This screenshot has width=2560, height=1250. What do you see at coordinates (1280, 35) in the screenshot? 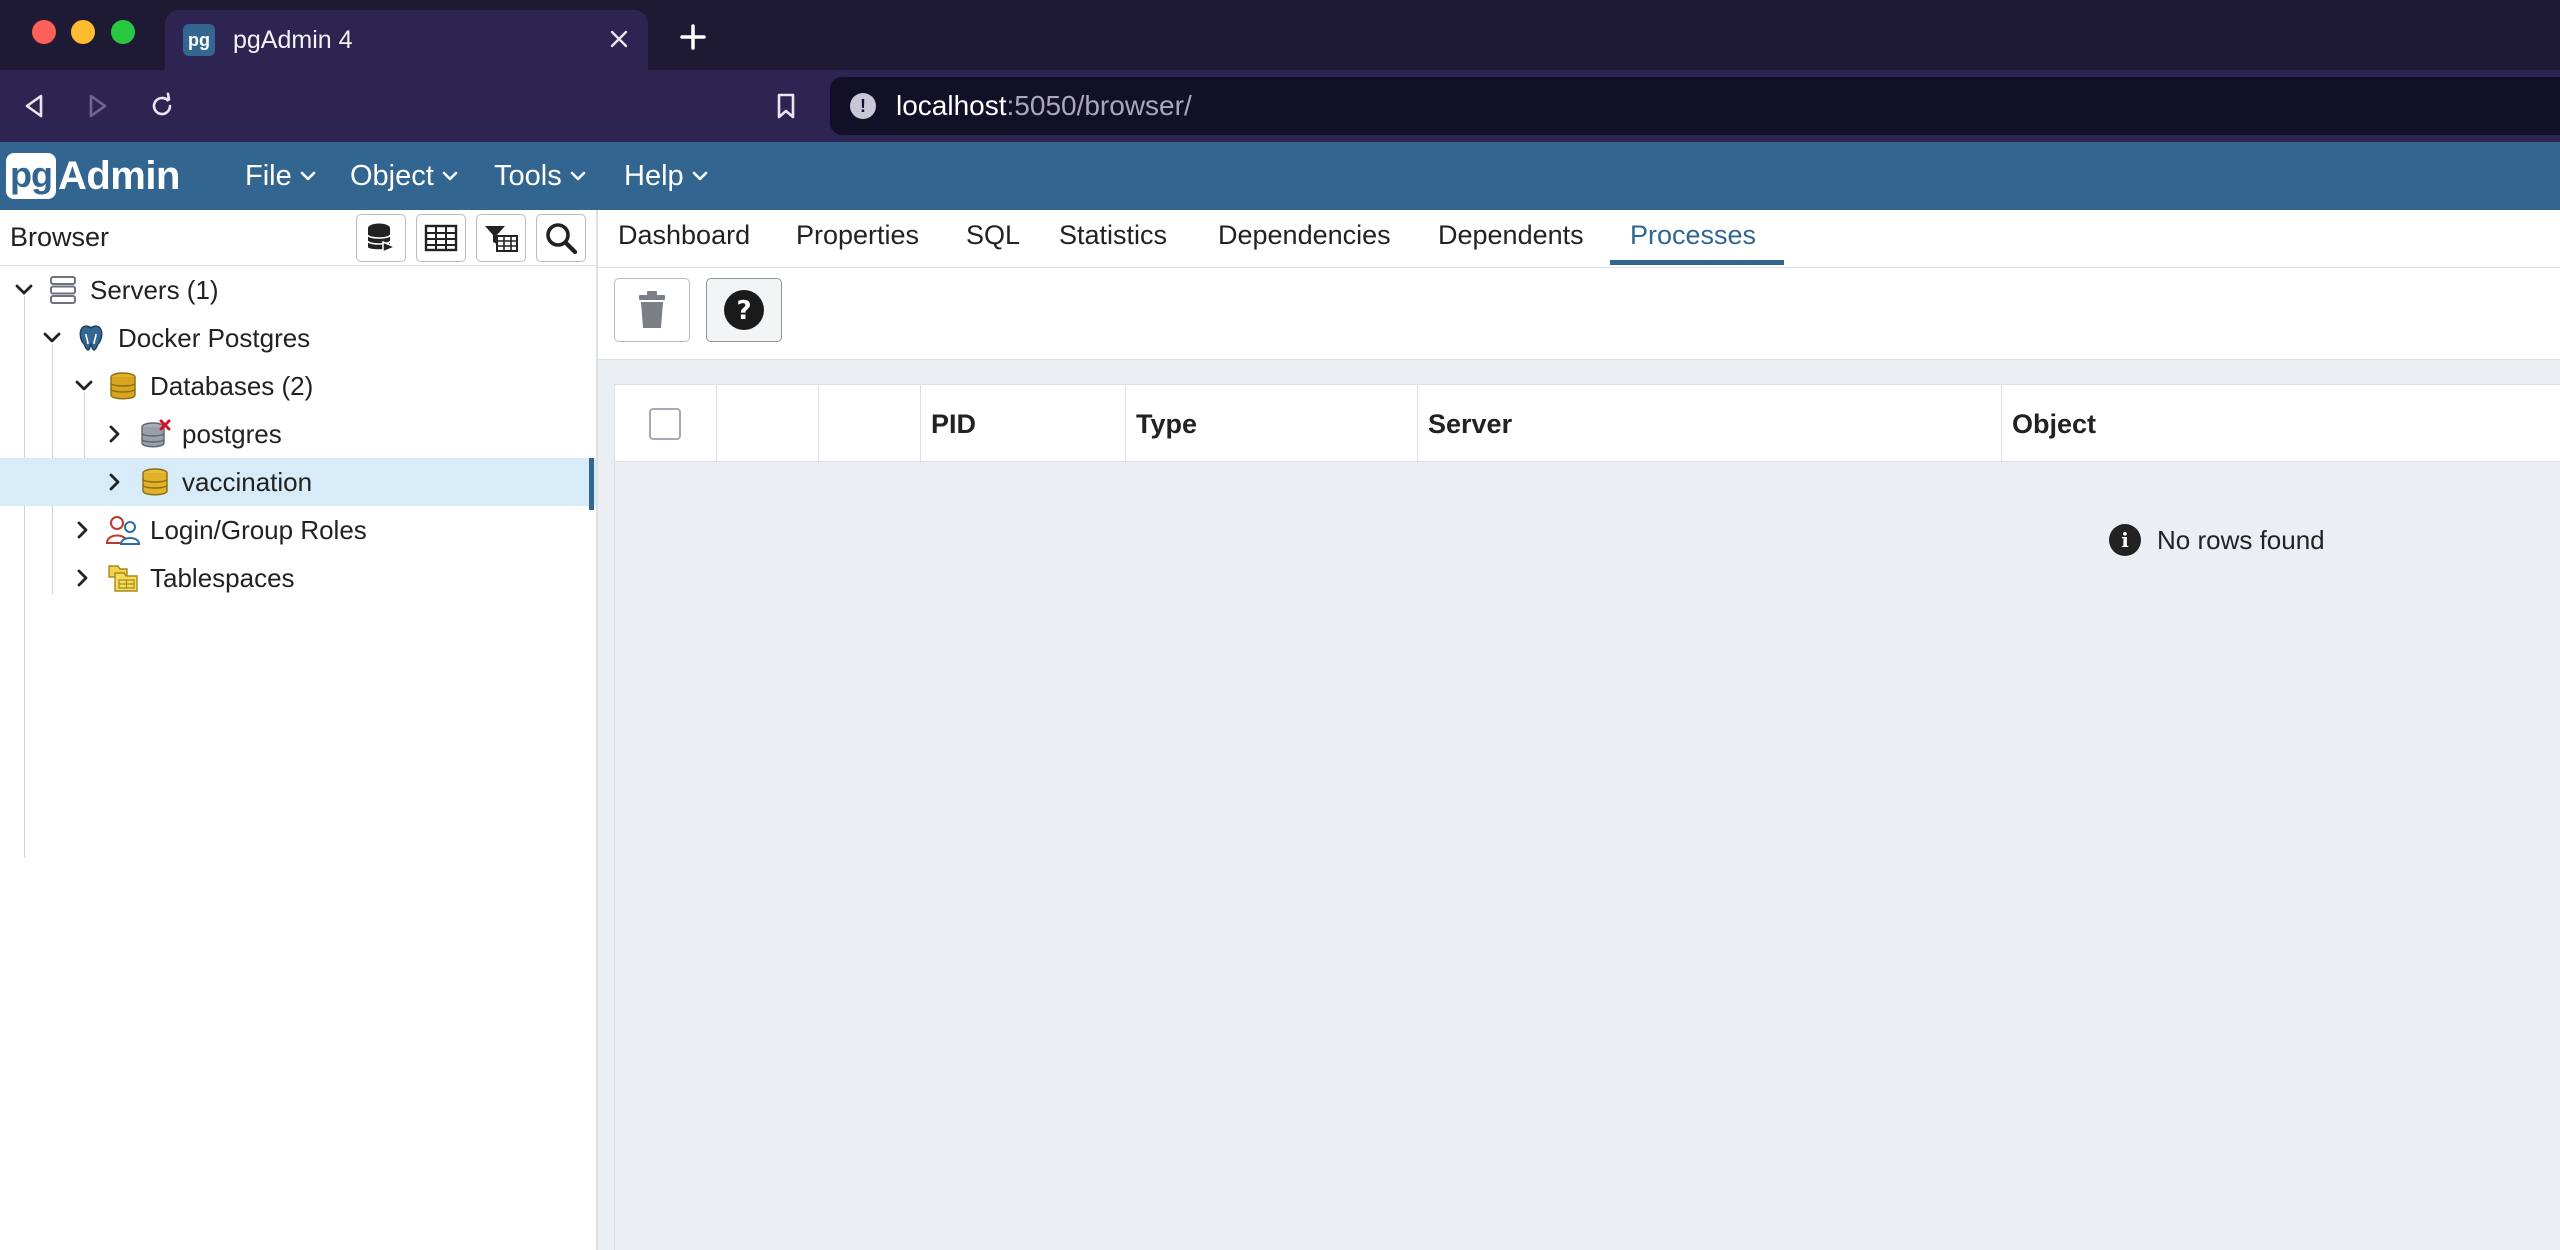
I see `browser-tab-strip: pg pgAdmin 4` at bounding box center [1280, 35].